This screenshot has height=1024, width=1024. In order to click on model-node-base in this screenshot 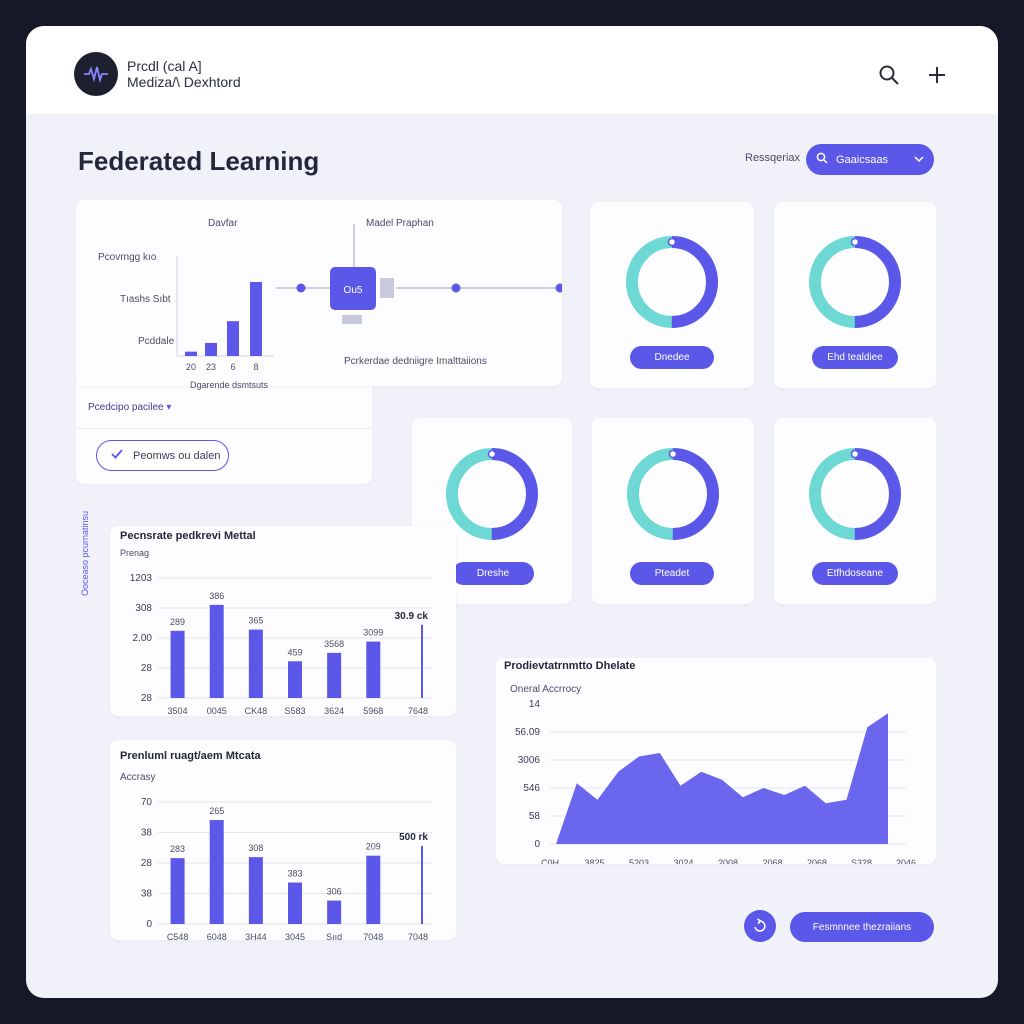, I will do `click(352, 319)`.